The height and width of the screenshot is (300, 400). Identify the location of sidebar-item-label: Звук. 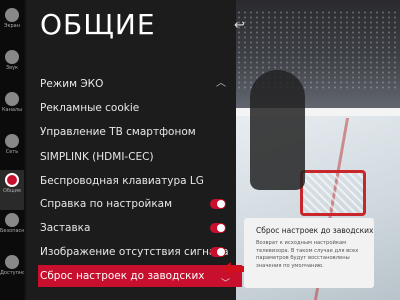
(12, 68).